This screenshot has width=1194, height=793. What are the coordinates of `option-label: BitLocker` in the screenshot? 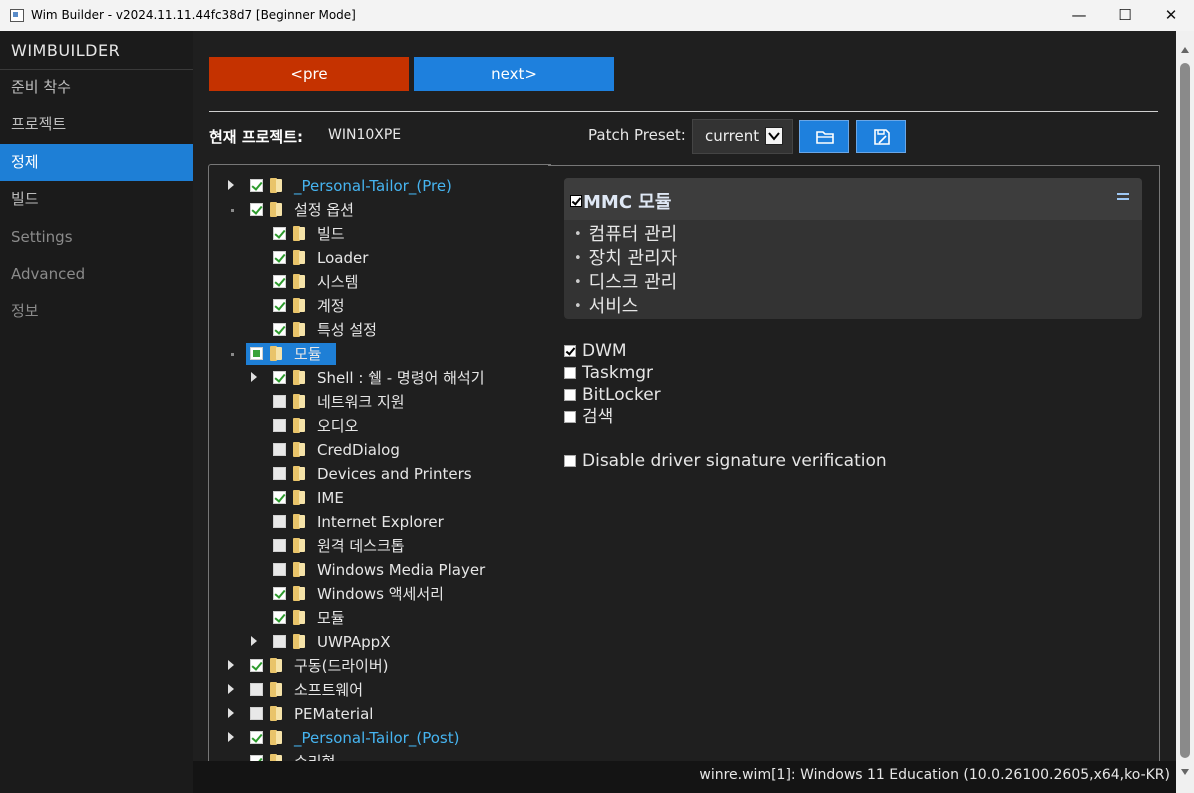 It's located at (621, 395).